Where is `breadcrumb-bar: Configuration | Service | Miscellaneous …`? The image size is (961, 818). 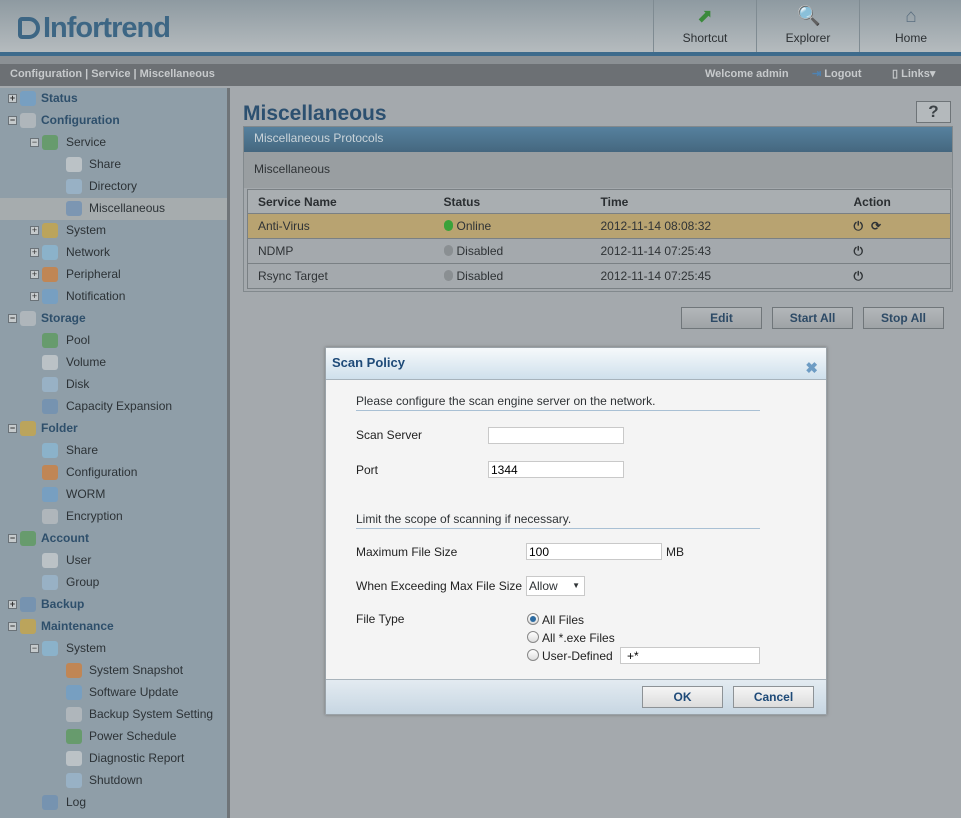
breadcrumb-bar: Configuration | Service | Miscellaneous … is located at coordinates (480, 75).